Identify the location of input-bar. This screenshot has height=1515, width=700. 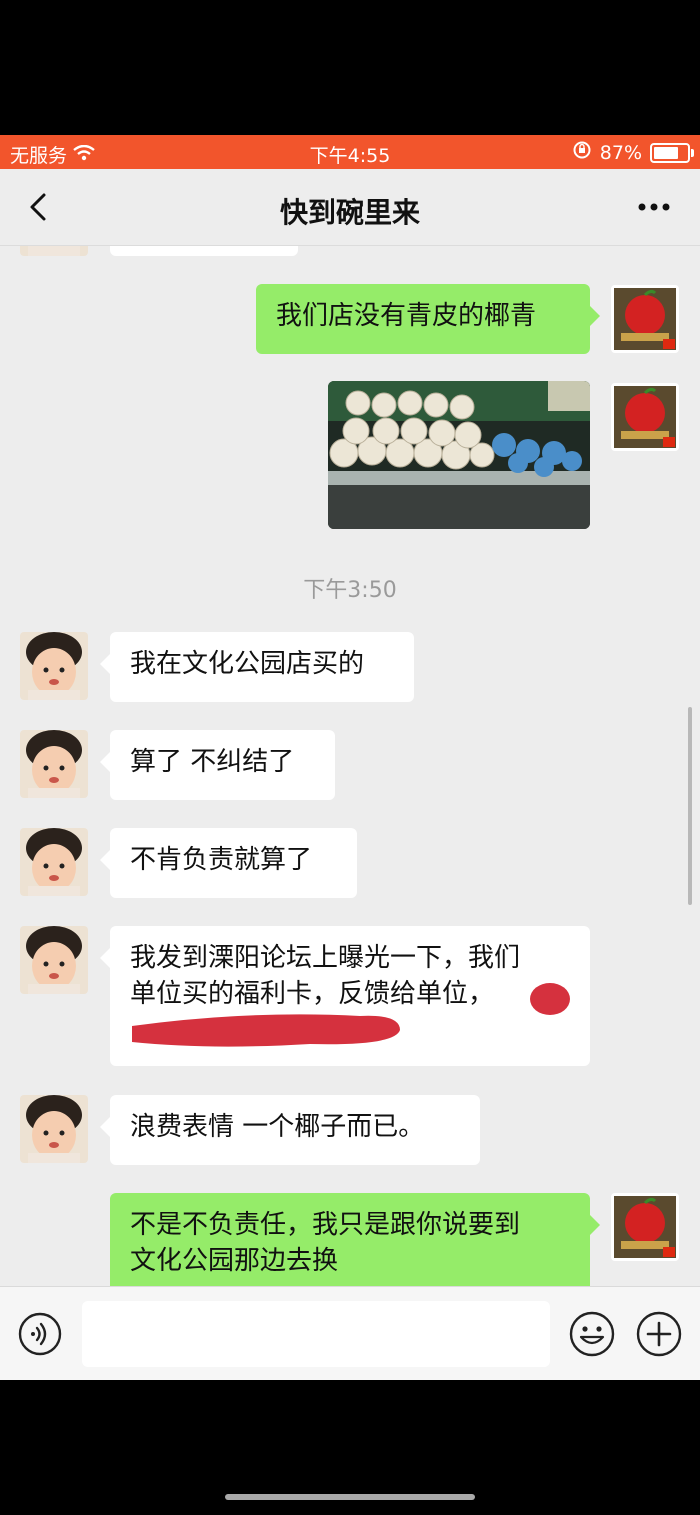
(350, 1333).